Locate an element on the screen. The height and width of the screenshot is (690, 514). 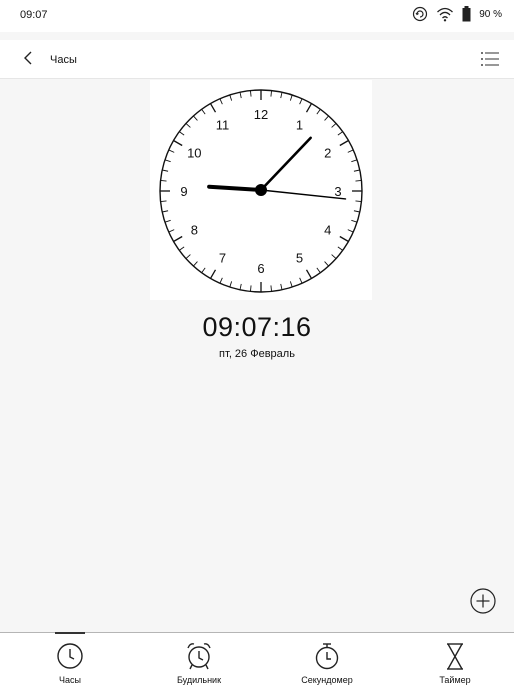
battery-percent: 90 % is located at coordinates (490, 14).